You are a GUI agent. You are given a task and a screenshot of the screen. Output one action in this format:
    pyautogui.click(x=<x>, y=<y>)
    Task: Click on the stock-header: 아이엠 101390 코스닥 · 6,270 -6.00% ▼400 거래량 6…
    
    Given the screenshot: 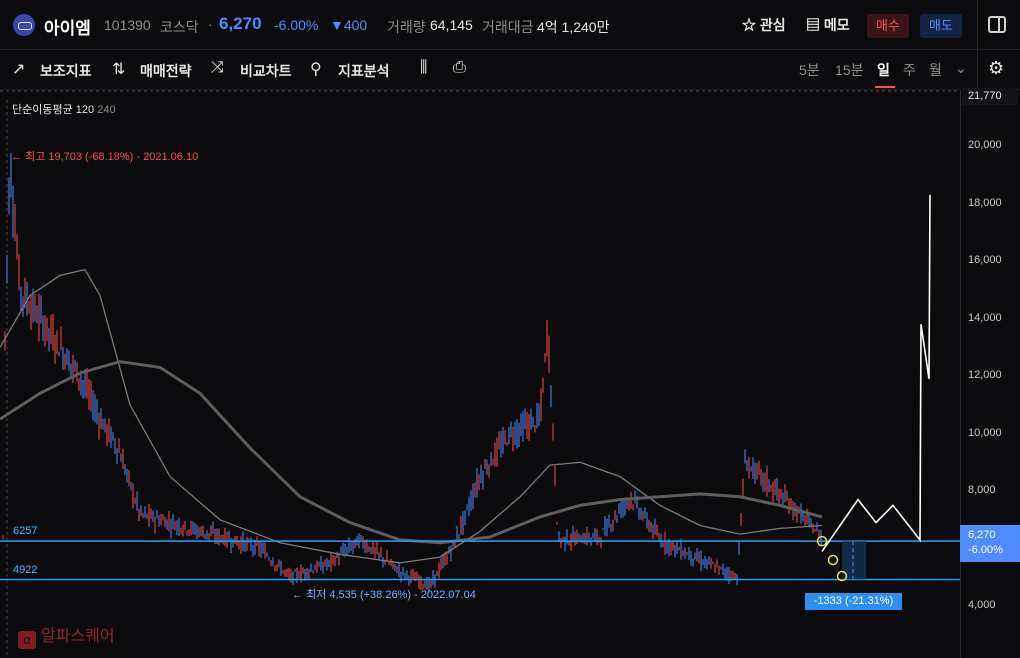 What is the action you would take?
    pyautogui.click(x=510, y=25)
    